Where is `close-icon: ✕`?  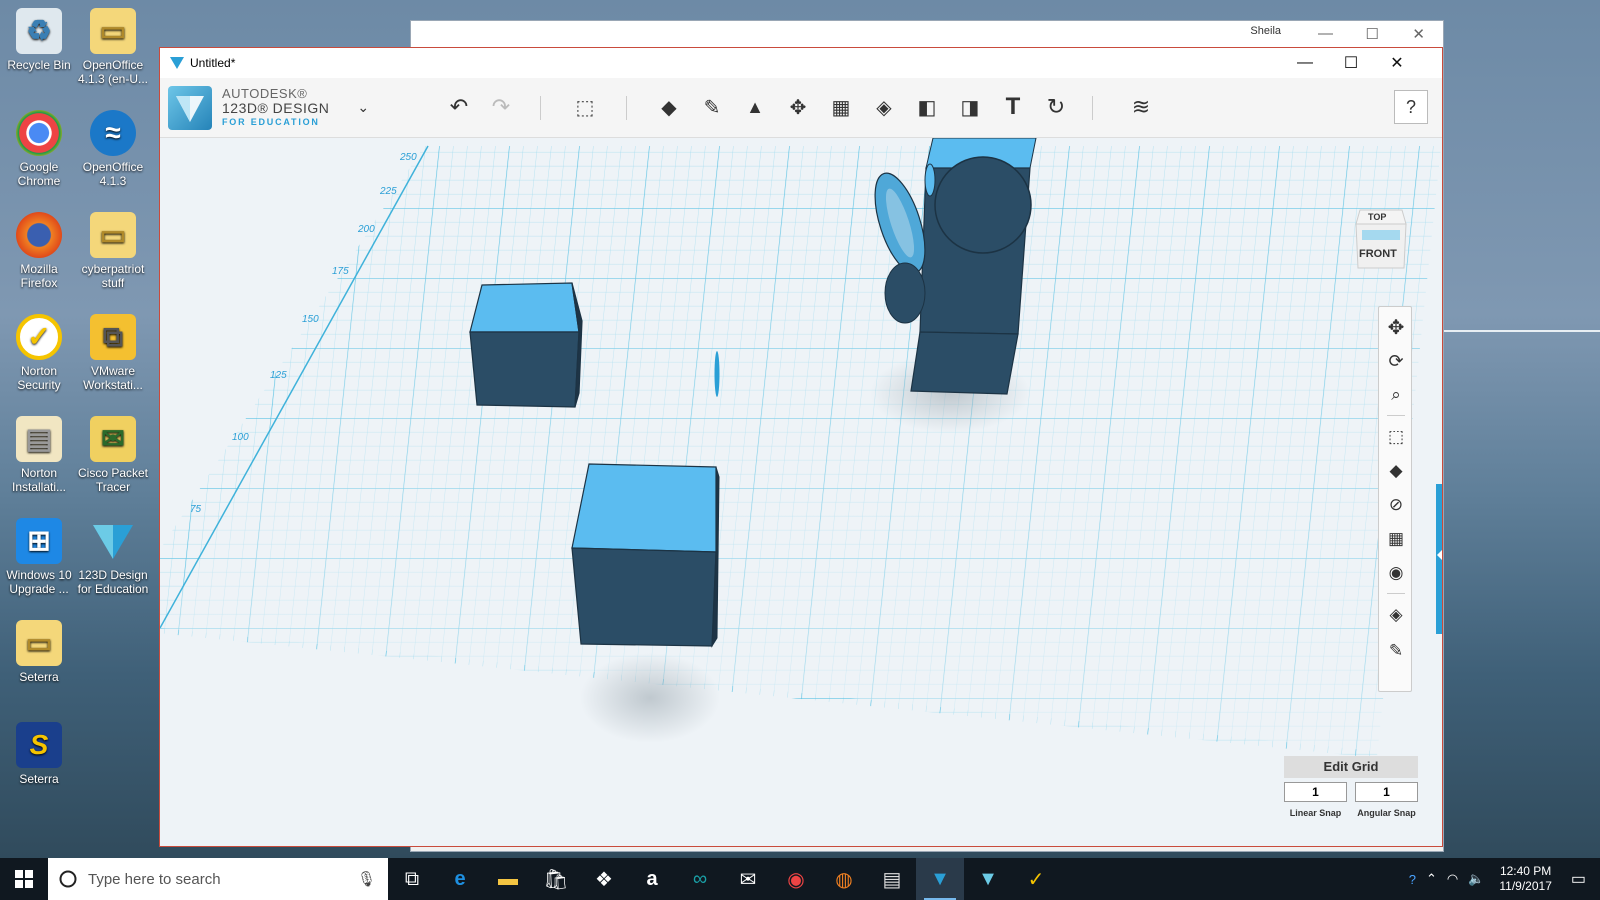
close-icon: ✕ is located at coordinates (1418, 34).